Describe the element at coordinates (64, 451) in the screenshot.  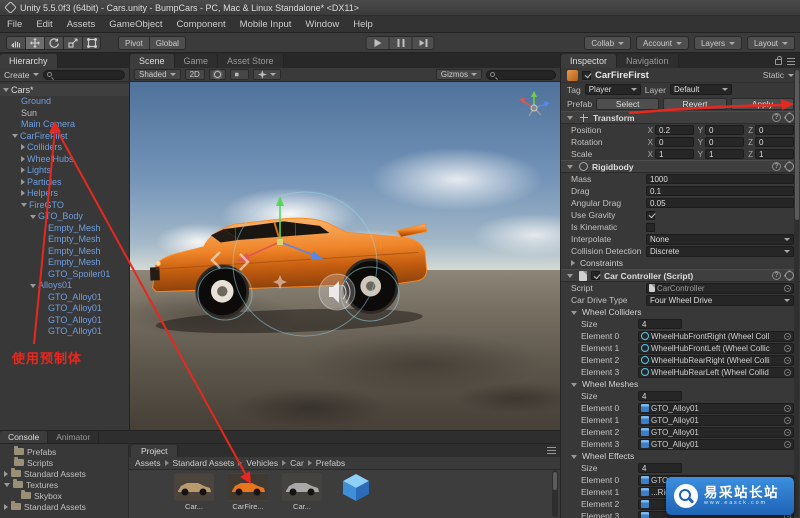
I see `folder-prefabs: Prefabs` at that location.